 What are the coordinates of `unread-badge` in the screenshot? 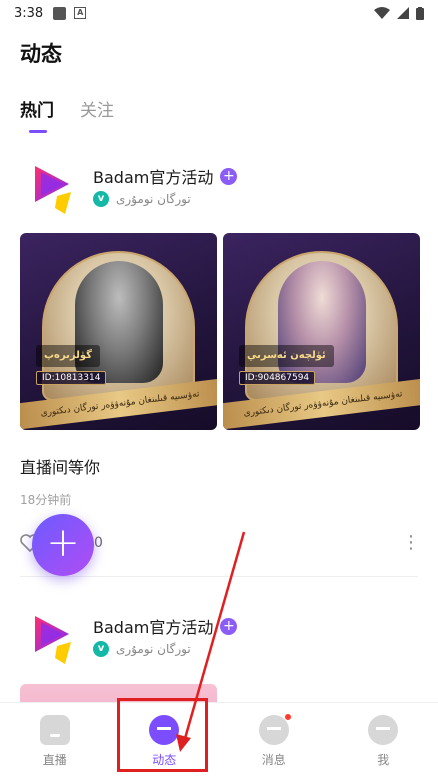 It's located at (287, 717).